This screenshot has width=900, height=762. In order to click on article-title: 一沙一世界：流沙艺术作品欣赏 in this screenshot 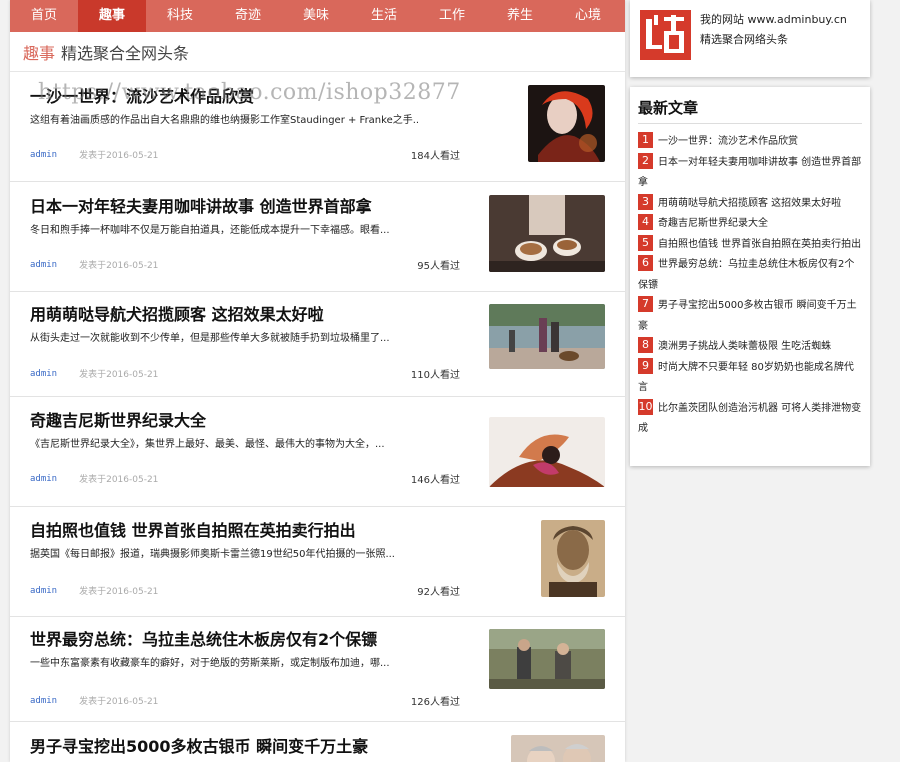, I will do `click(317, 90)`.